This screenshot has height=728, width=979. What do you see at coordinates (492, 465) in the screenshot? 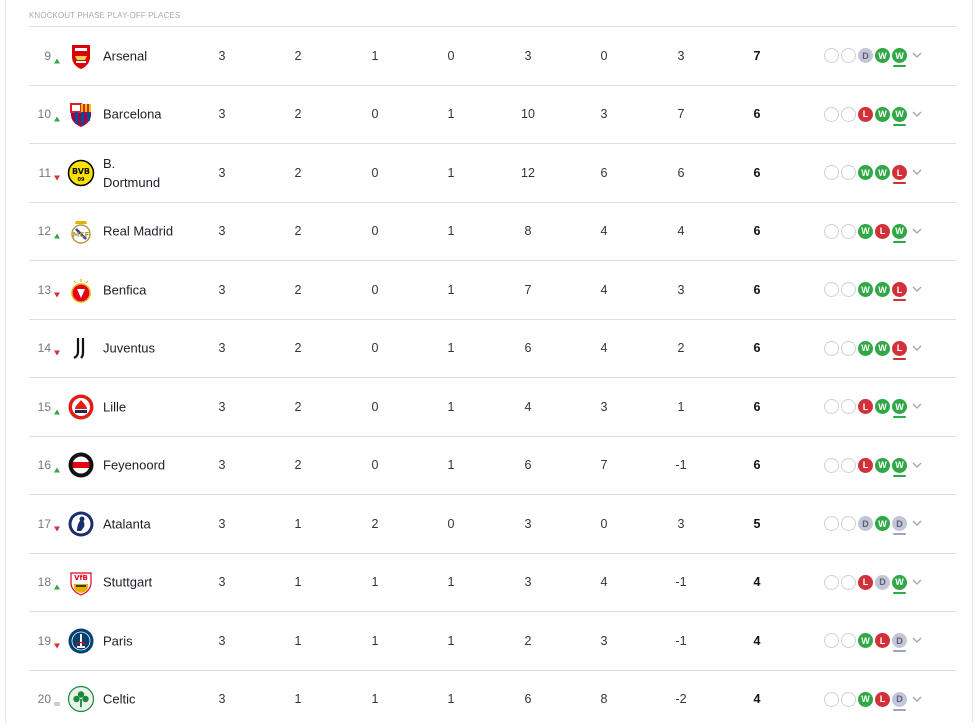
I see `table-row: 16Feyenoord320167-16LWW` at bounding box center [492, 465].